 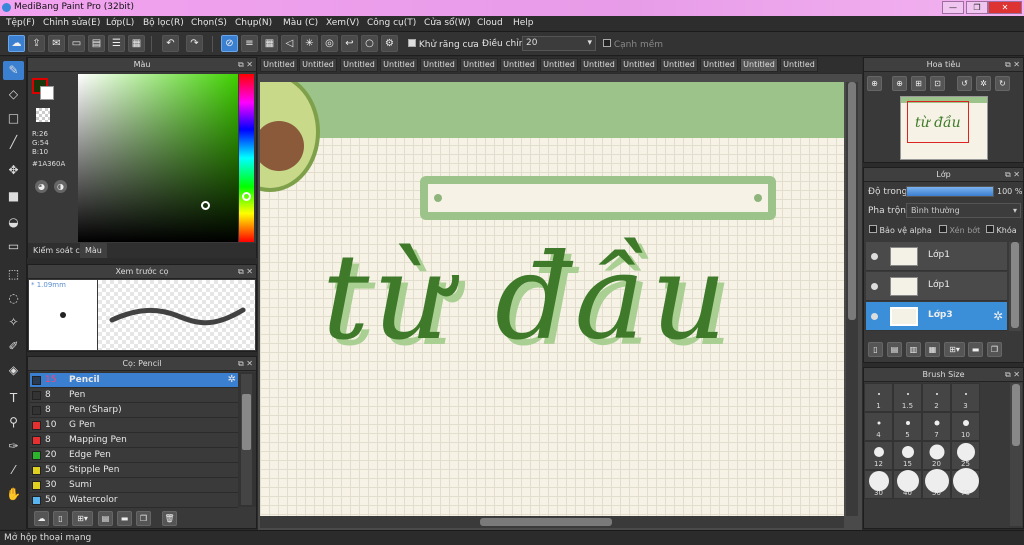 I want to click on rectangle-tool-icon: □, so click(x=13, y=118).